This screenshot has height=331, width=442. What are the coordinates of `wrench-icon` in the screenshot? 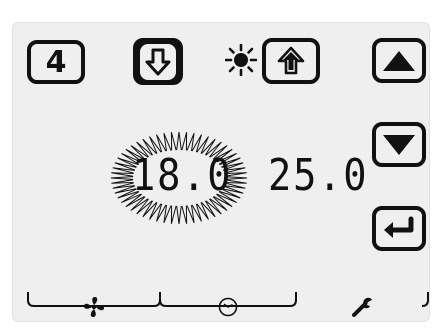 It's located at (362, 307).